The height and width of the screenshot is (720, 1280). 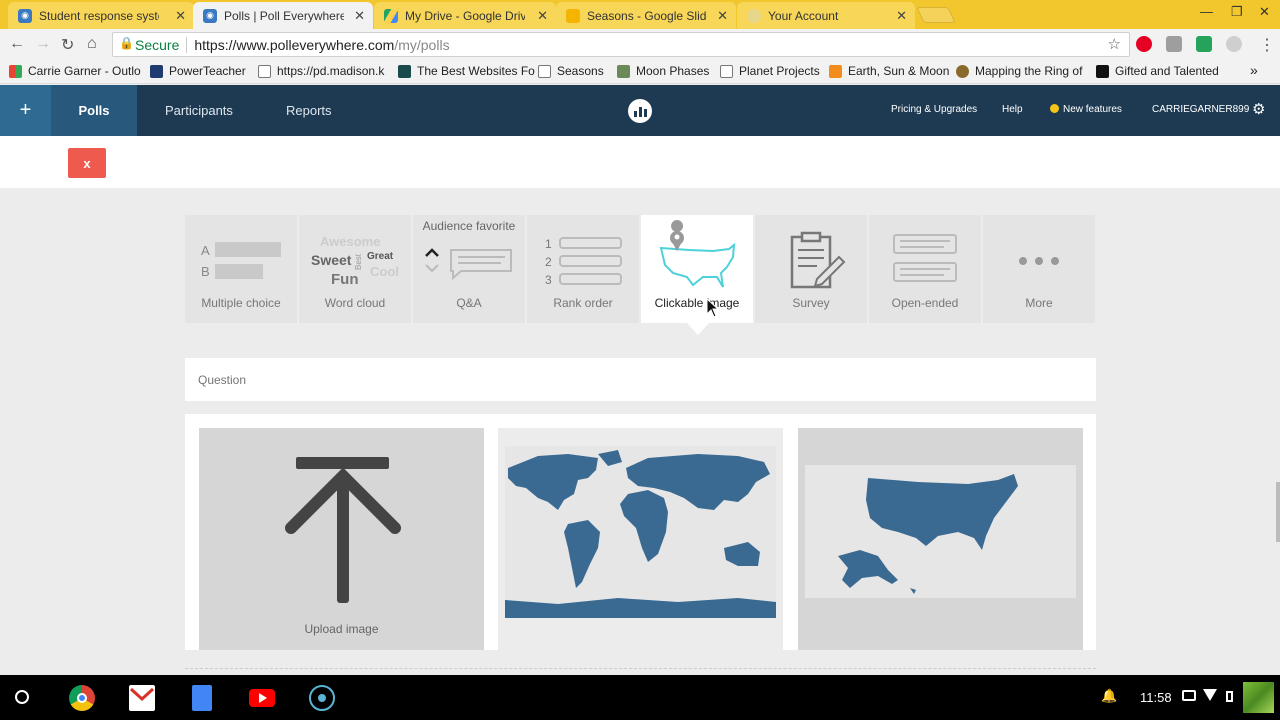 I want to click on bookmark-item: The Best Websites Fo, so click(x=466, y=71).